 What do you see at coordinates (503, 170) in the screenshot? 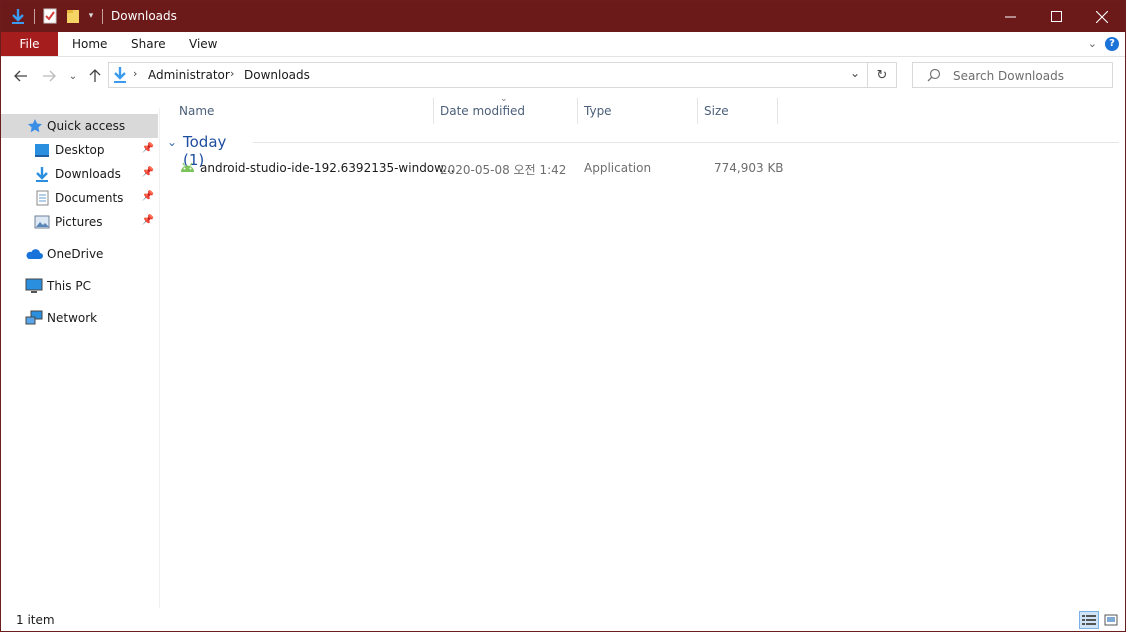
I see `file-date: 2020-05-08 오전 1:42` at bounding box center [503, 170].